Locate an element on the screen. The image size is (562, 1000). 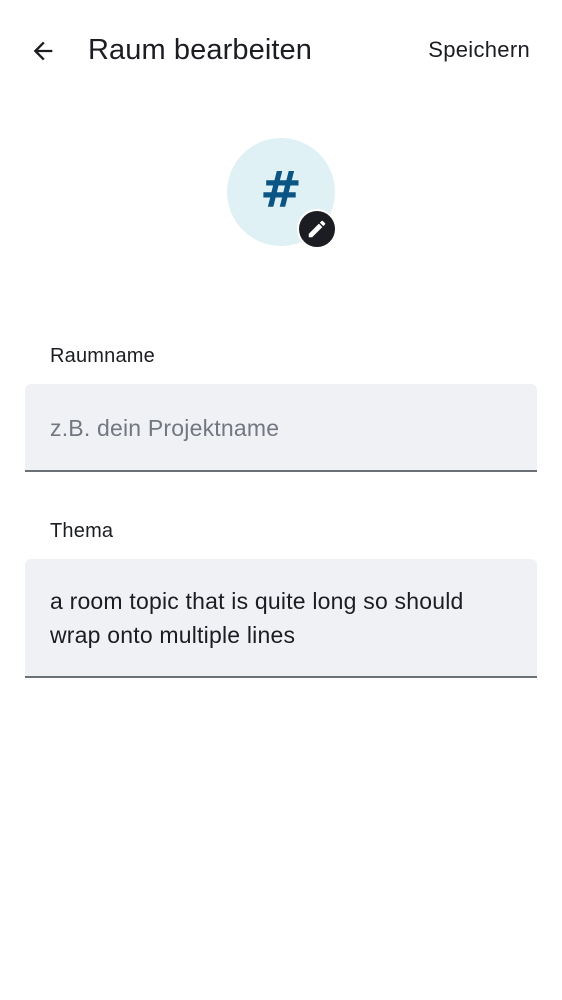
page-title: Raum bearbeiten is located at coordinates (200, 50).